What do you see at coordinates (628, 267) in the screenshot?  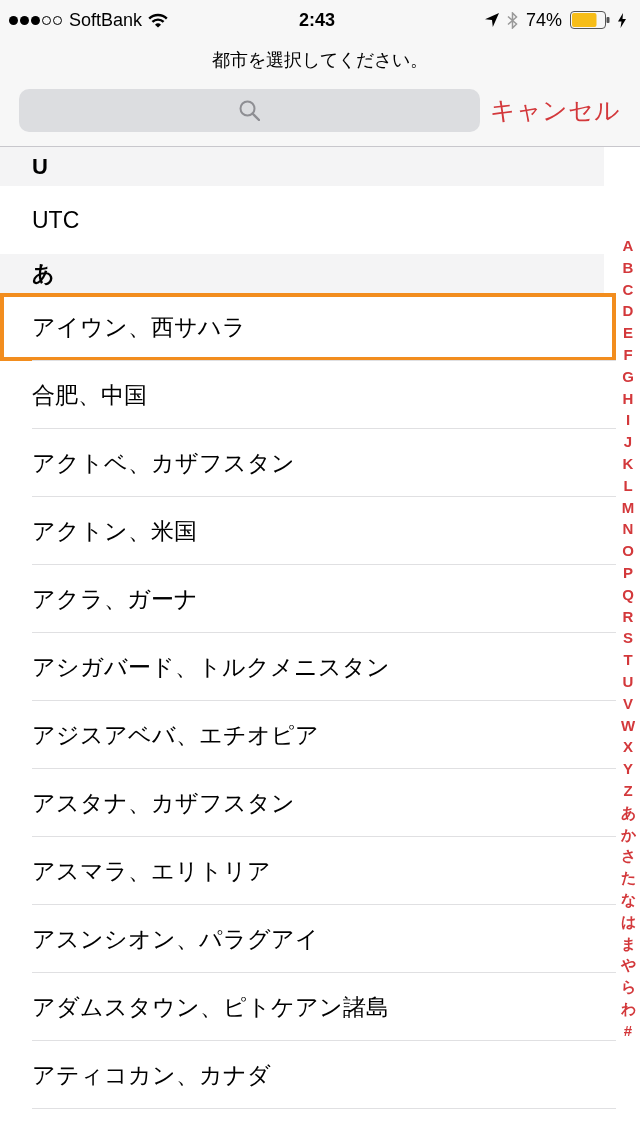 I see `index-letter: B` at bounding box center [628, 267].